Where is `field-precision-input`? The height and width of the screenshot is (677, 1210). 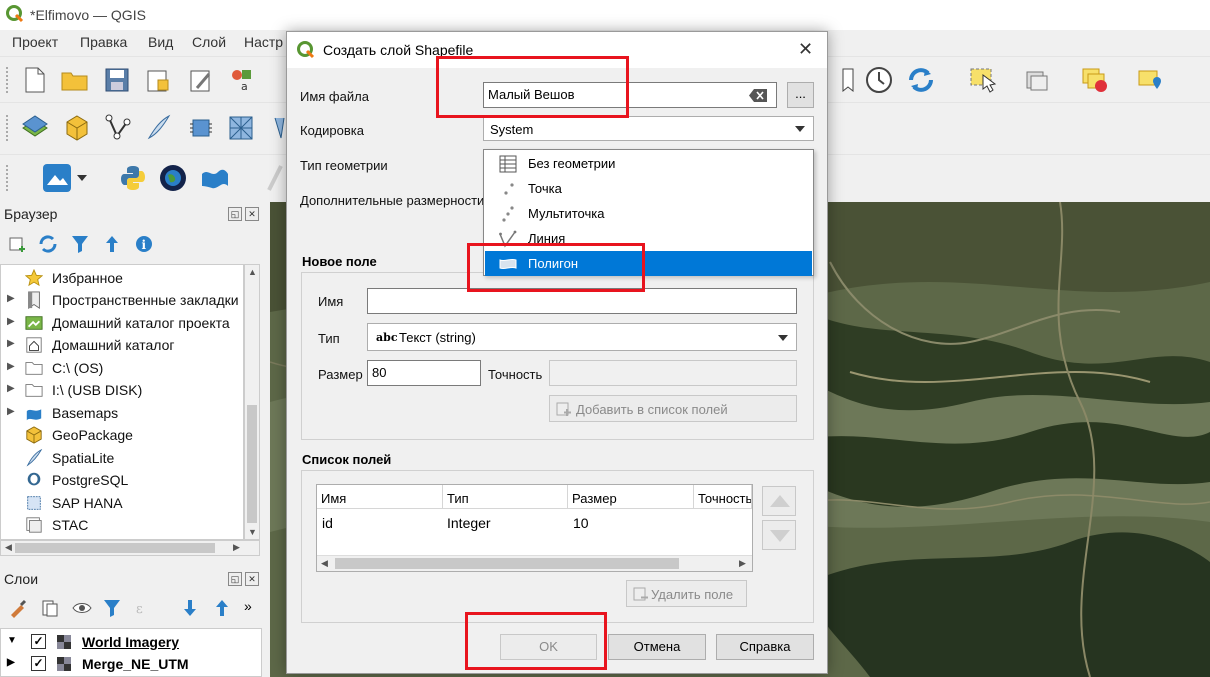 field-precision-input is located at coordinates (673, 373).